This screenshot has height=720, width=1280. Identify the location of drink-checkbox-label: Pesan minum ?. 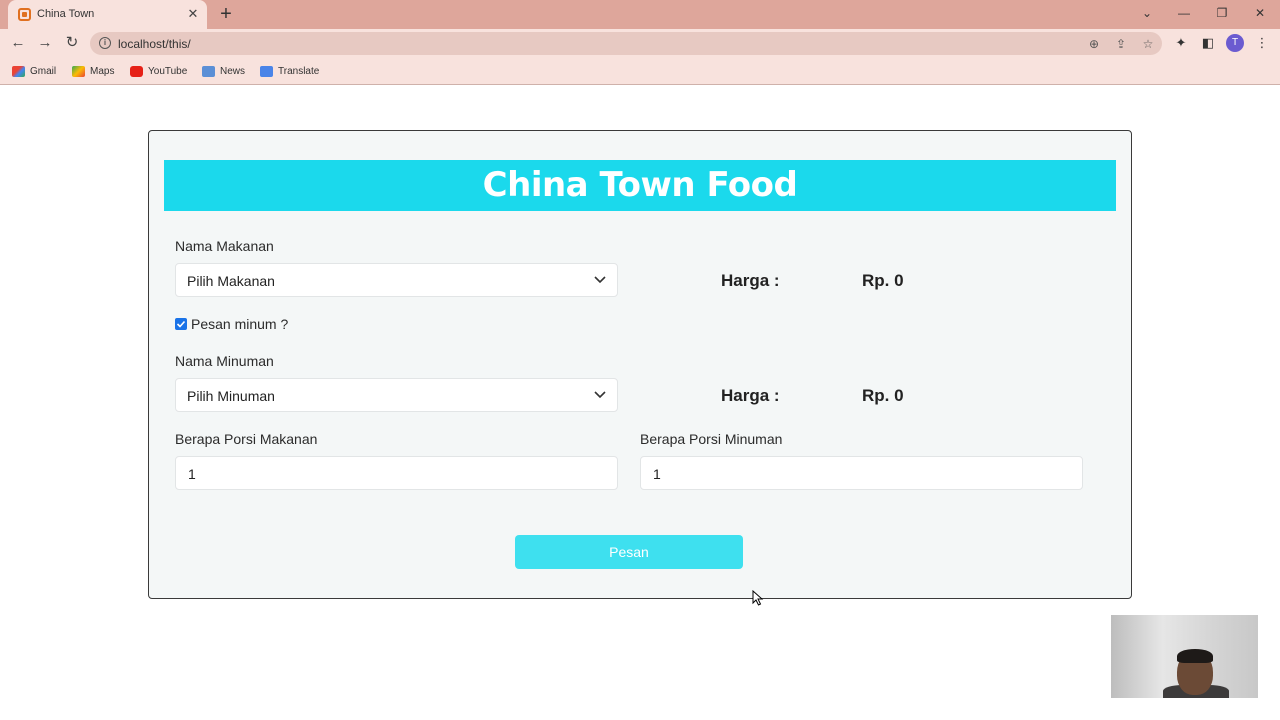
(239, 324).